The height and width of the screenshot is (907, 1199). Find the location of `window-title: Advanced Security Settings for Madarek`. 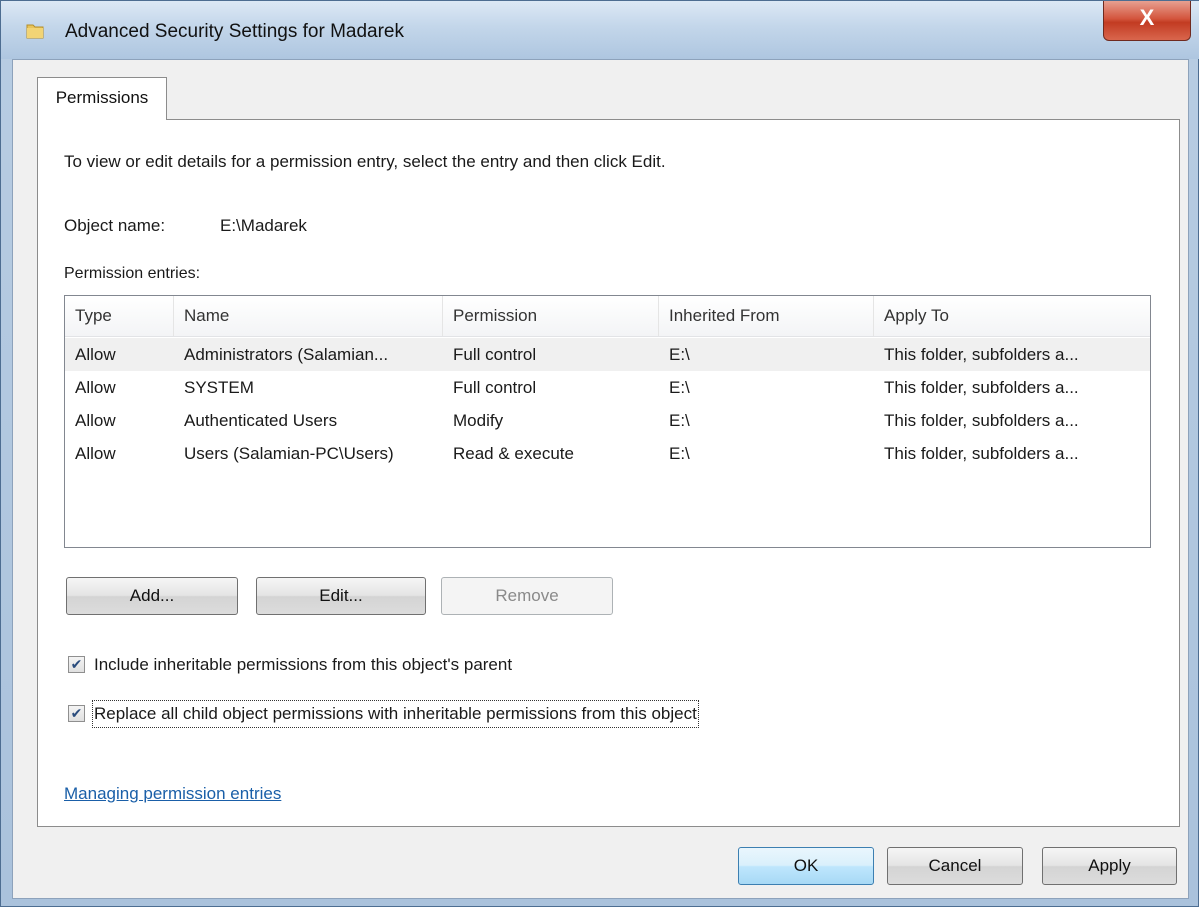

window-title: Advanced Security Settings for Madarek is located at coordinates (235, 31).